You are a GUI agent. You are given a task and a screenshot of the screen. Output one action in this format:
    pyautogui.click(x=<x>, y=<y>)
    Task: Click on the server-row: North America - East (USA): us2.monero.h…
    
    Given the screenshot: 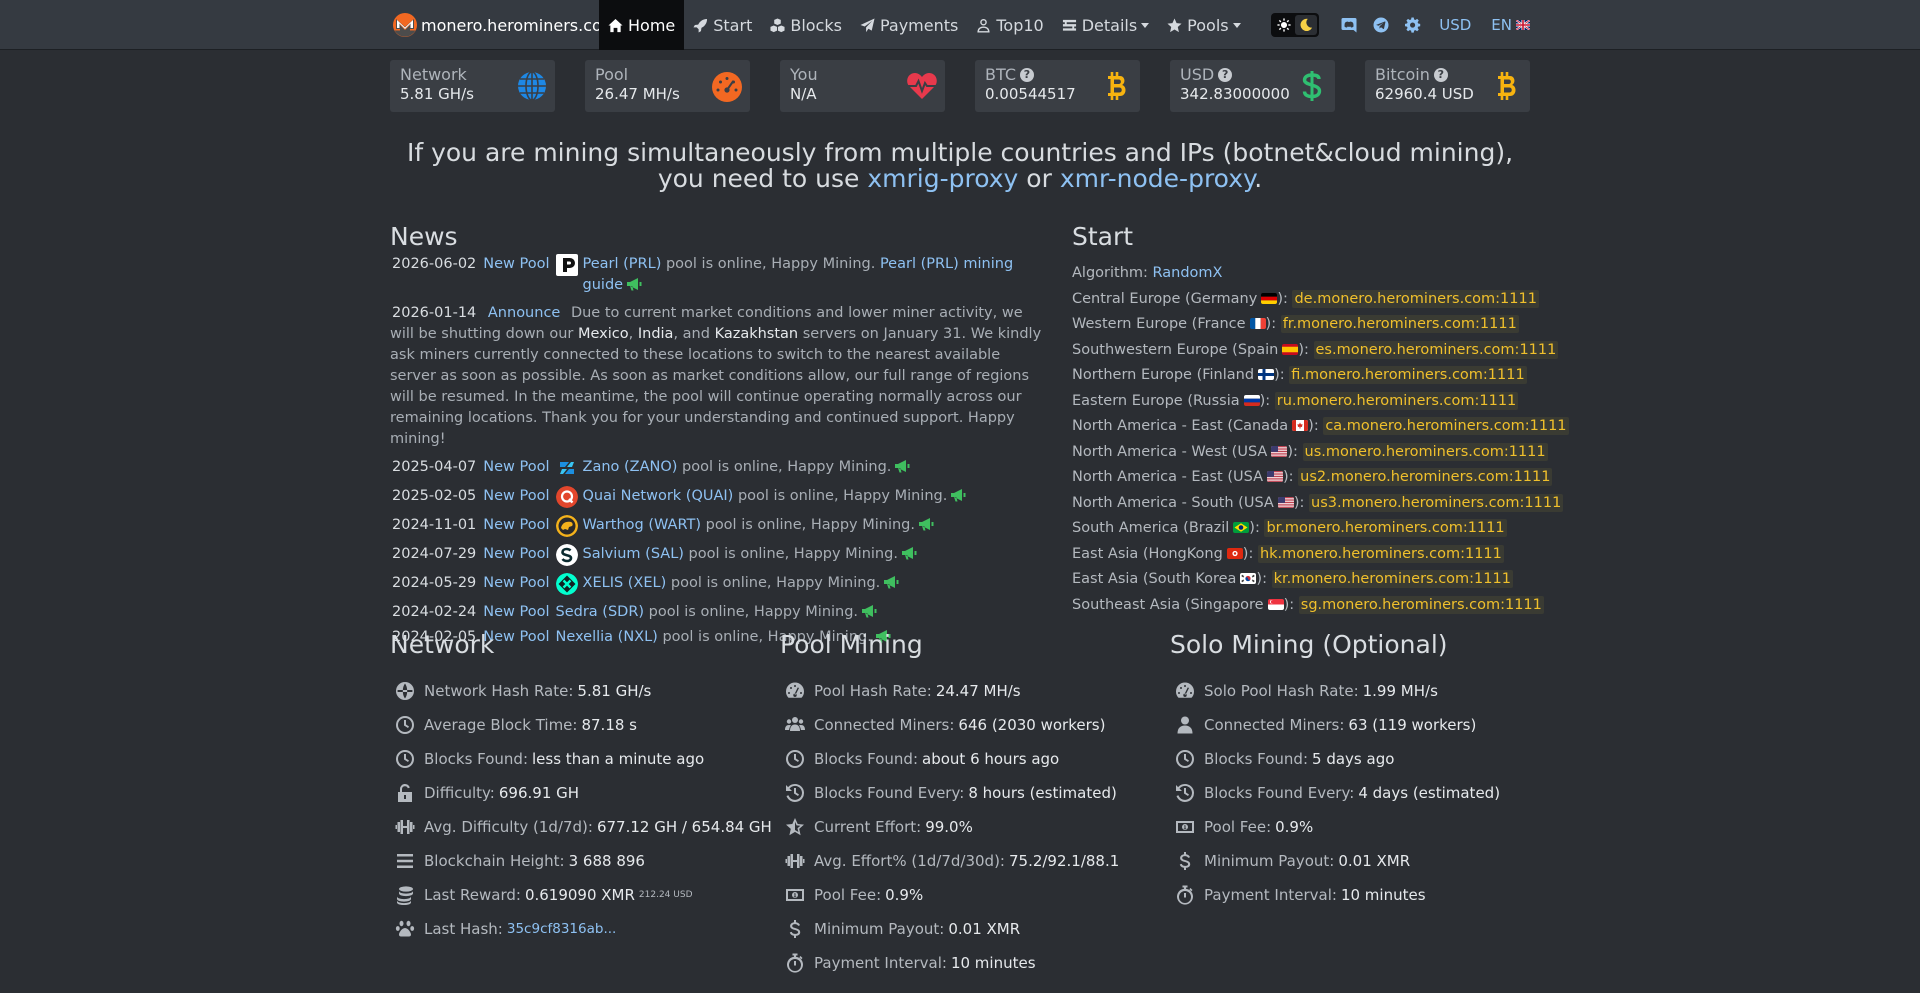 What is the action you would take?
    pyautogui.click(x=1312, y=478)
    